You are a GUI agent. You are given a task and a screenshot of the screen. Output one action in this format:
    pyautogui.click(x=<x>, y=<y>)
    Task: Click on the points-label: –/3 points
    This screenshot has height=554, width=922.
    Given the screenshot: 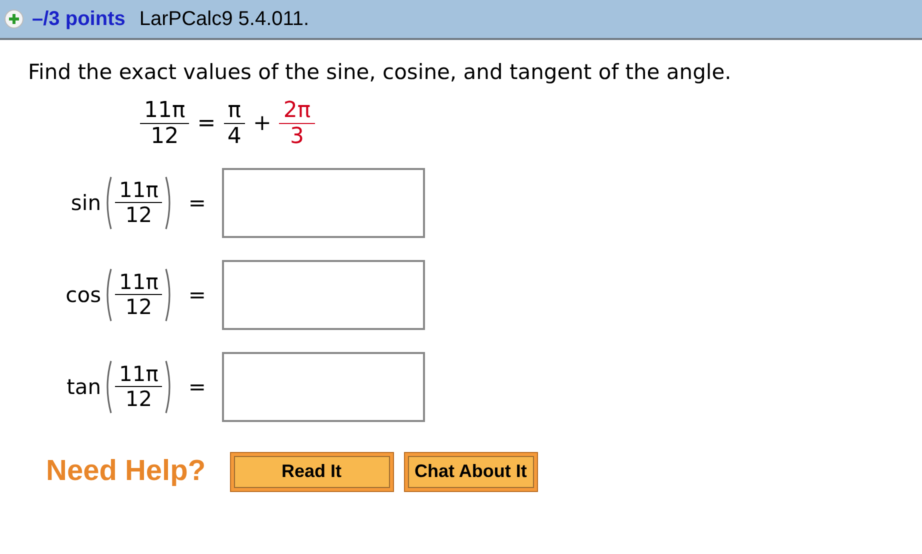 What is the action you would take?
    pyautogui.click(x=79, y=19)
    